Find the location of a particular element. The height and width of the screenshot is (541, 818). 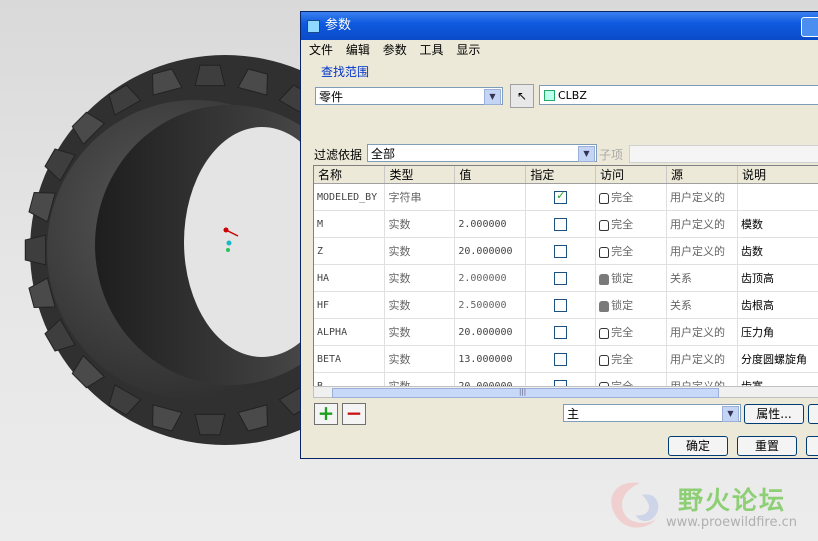

param-name: M is located at coordinates (350, 224).